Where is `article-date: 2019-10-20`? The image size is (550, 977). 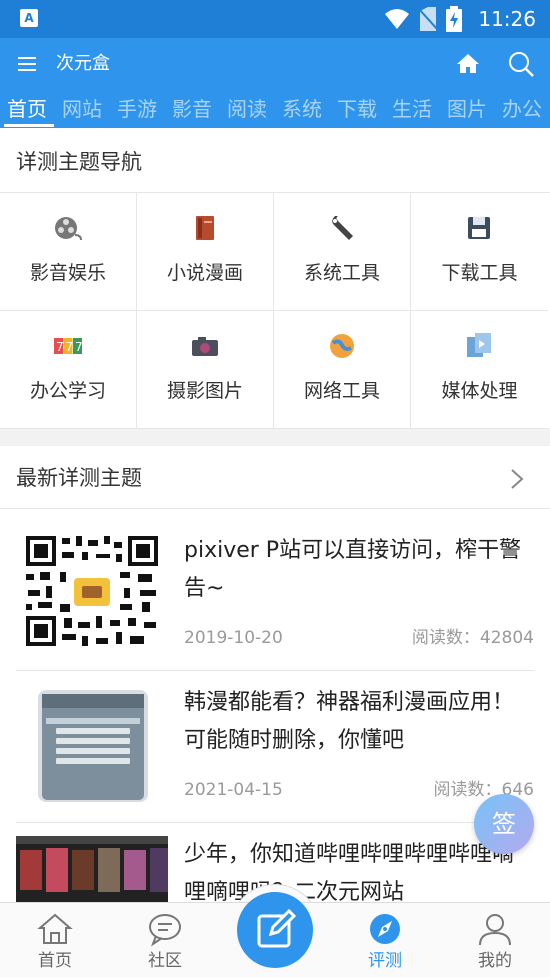
article-date: 2019-10-20 is located at coordinates (233, 638).